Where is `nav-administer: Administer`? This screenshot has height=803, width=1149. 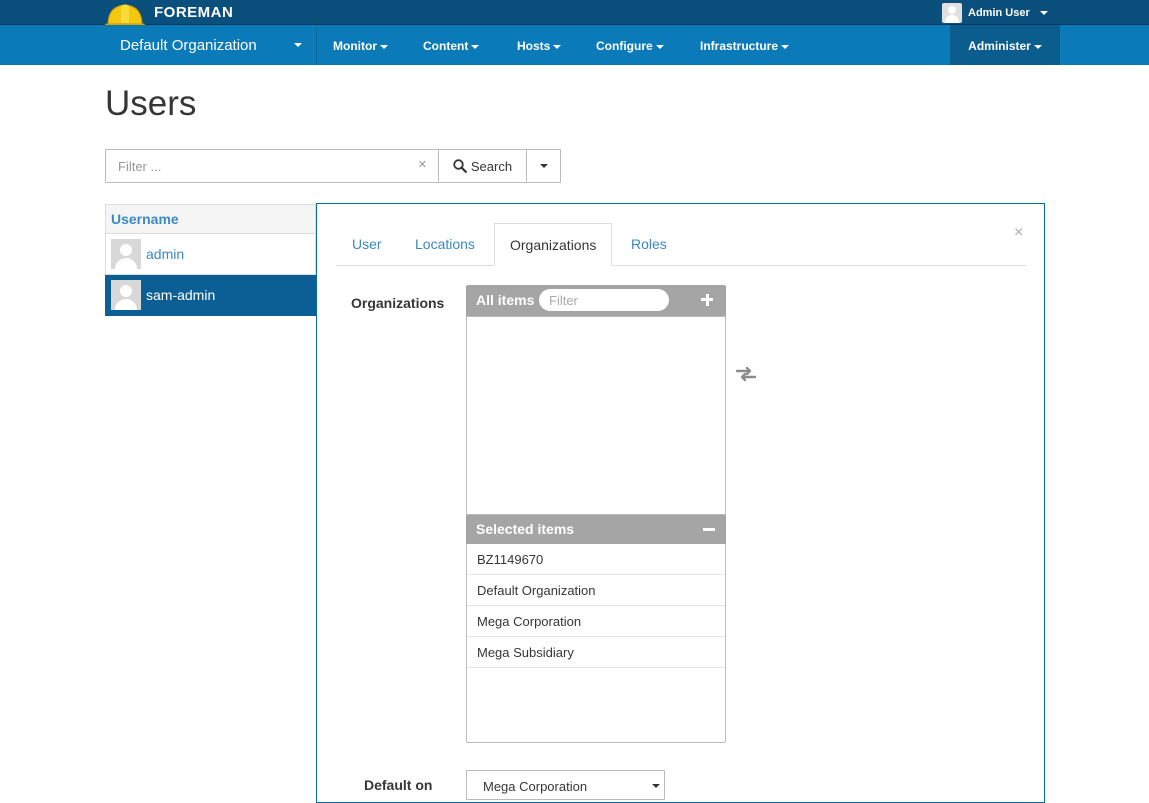 nav-administer: Administer is located at coordinates (1005, 45).